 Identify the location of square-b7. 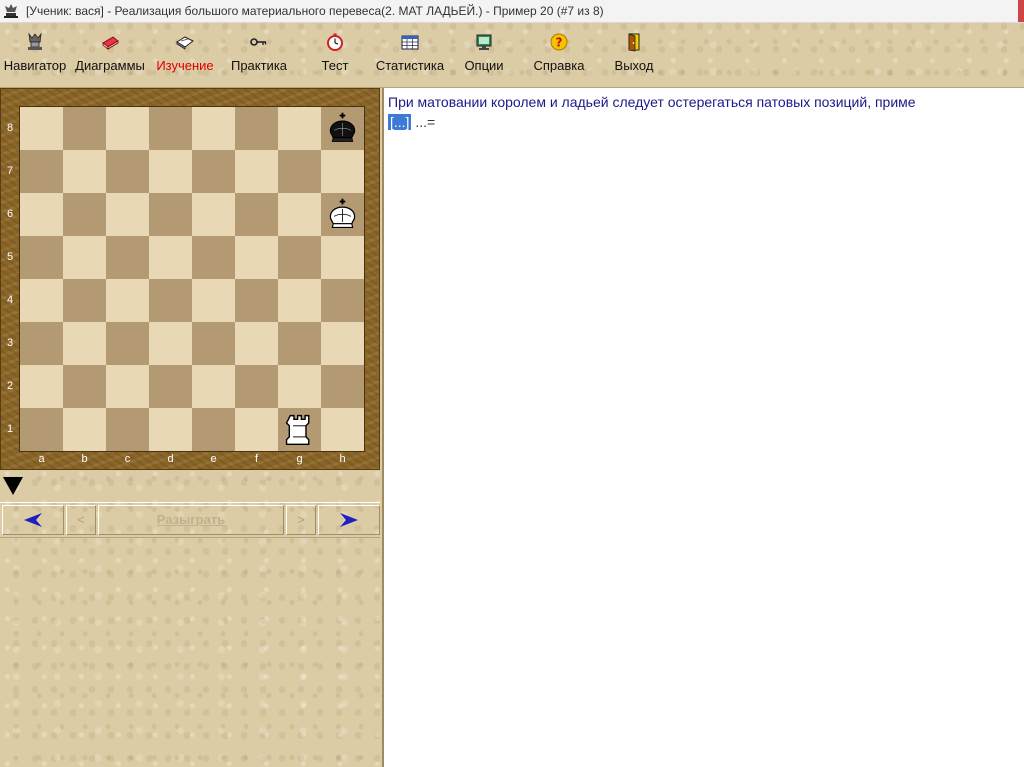
(84, 171).